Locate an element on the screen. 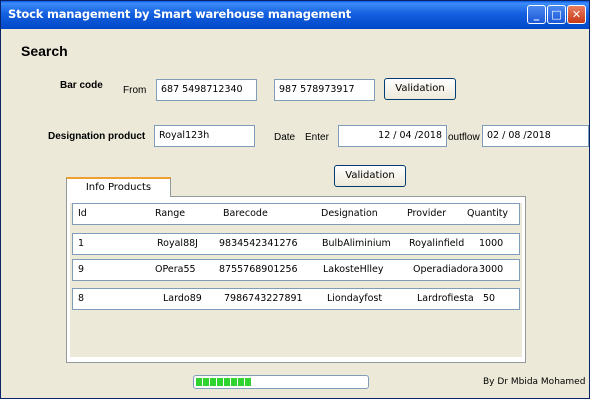  column-header-designation: Designation is located at coordinates (349, 213).